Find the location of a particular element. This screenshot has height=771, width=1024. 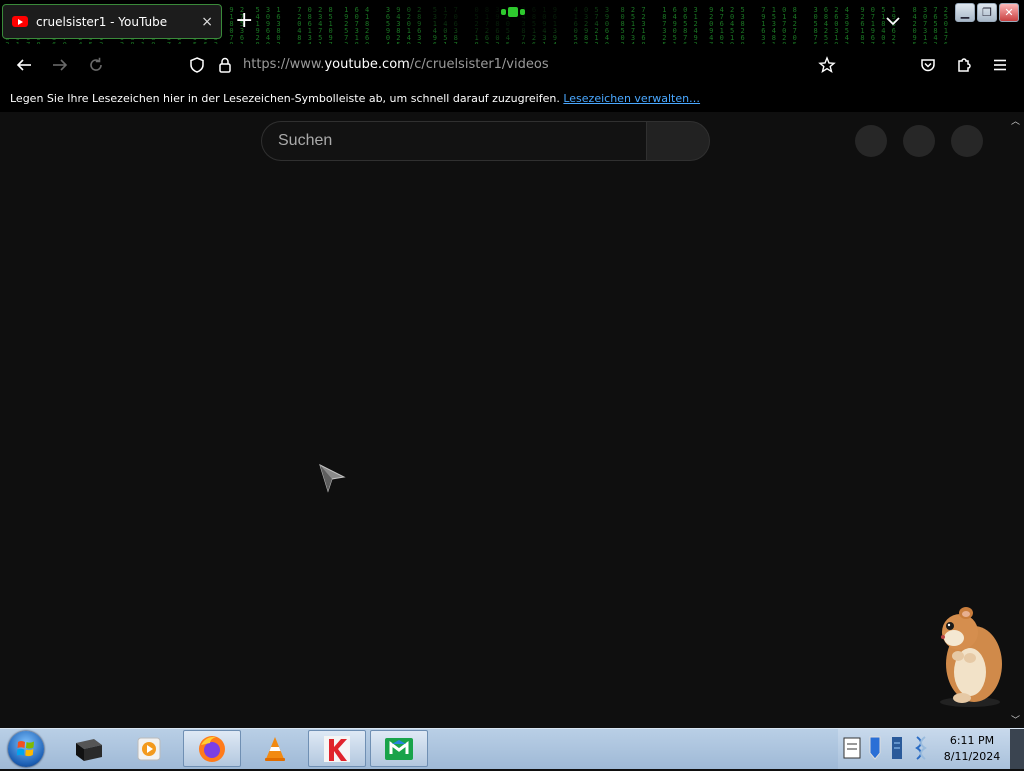

vlc-icon is located at coordinates (275, 748).